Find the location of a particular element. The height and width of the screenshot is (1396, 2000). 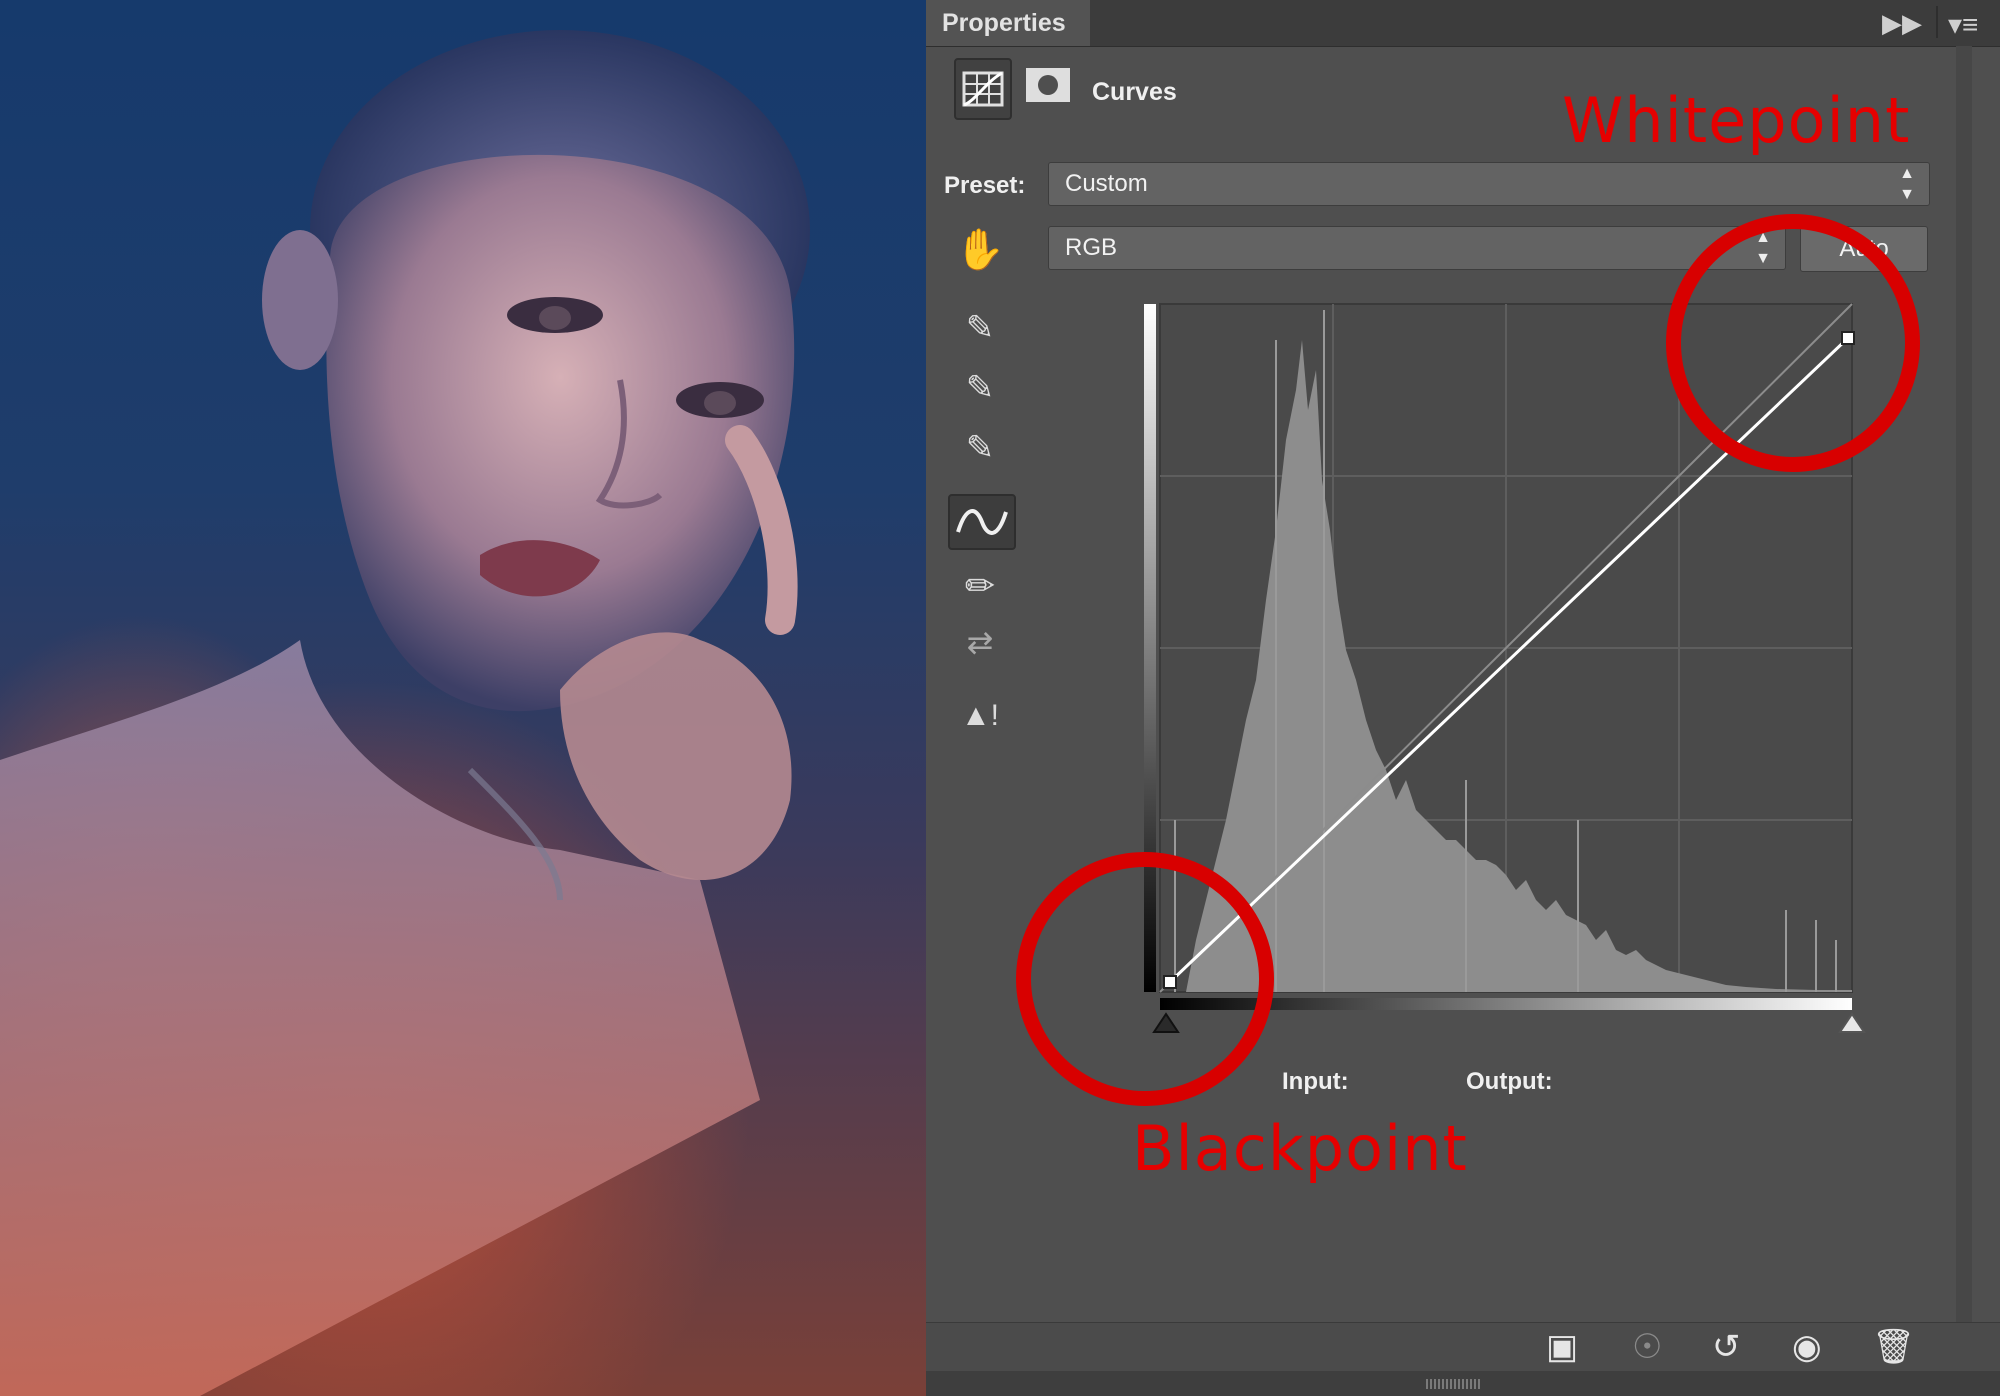

panel-scrollbar is located at coordinates (1964, 684).